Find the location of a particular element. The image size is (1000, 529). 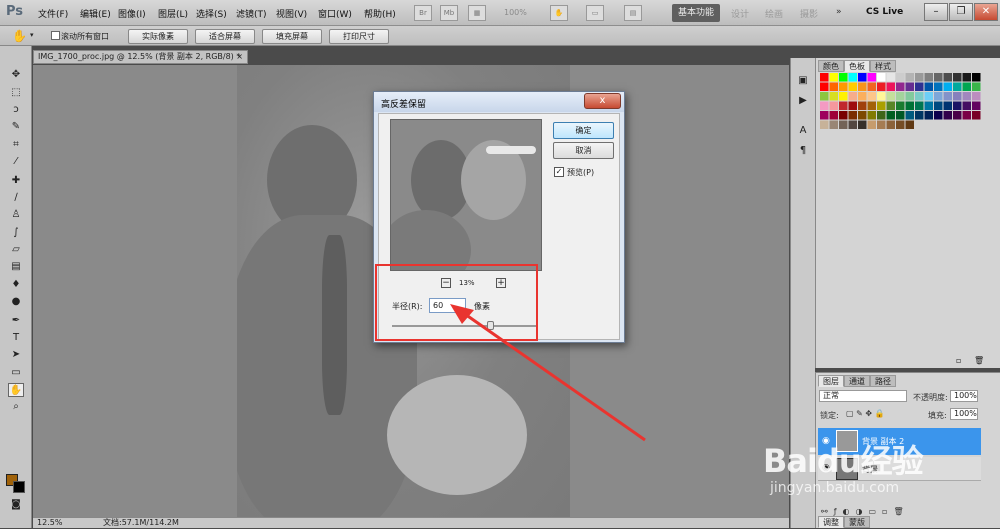

menu-image: 图像(I) is located at coordinates (132, 13).